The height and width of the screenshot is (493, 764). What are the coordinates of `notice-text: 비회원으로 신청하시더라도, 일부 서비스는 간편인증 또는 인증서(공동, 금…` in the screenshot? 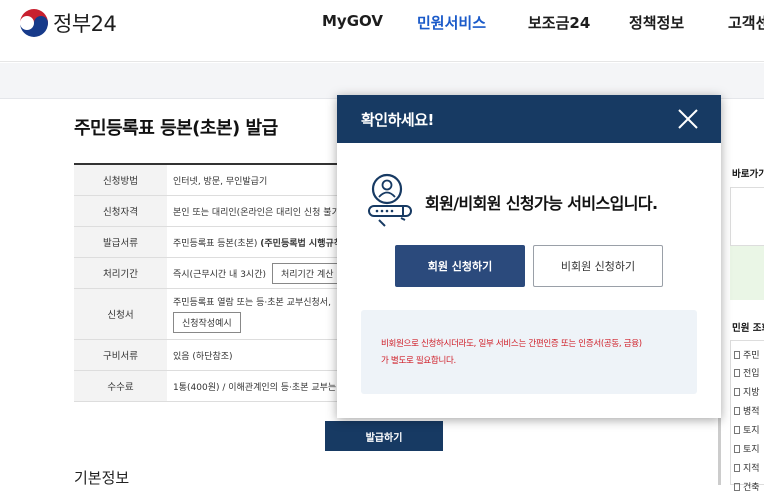 It's located at (511, 352).